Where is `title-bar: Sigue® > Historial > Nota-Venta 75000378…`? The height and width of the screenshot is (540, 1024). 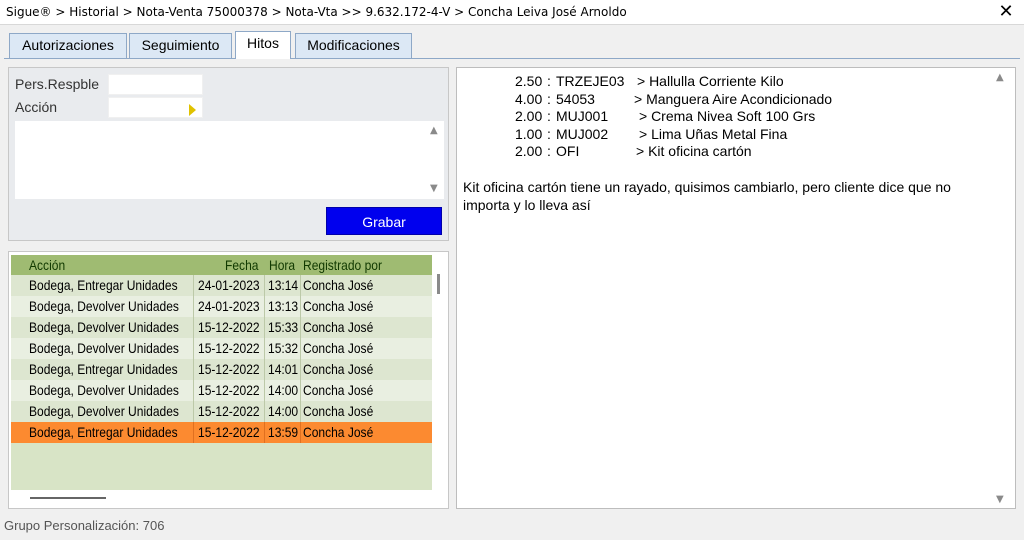
title-bar: Sigue® > Historial > Nota-Venta 75000378… is located at coordinates (512, 12).